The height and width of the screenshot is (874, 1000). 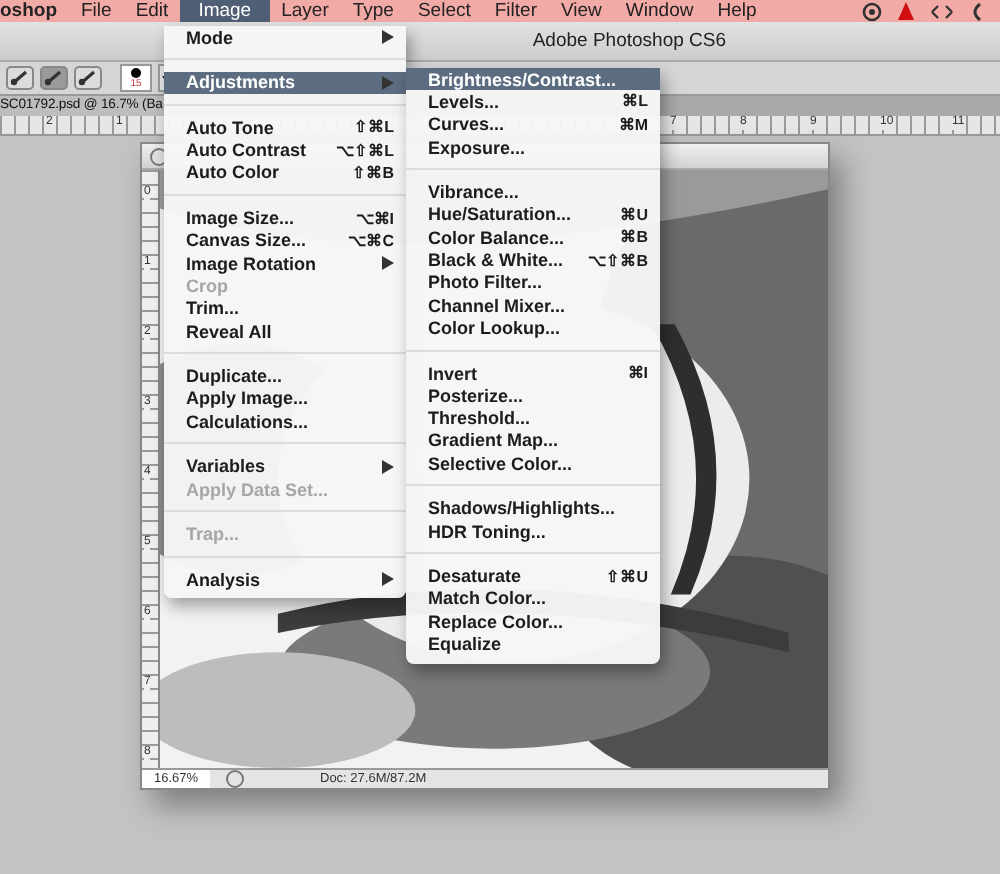 I want to click on shortcut: ⇧⌘U, so click(x=627, y=576).